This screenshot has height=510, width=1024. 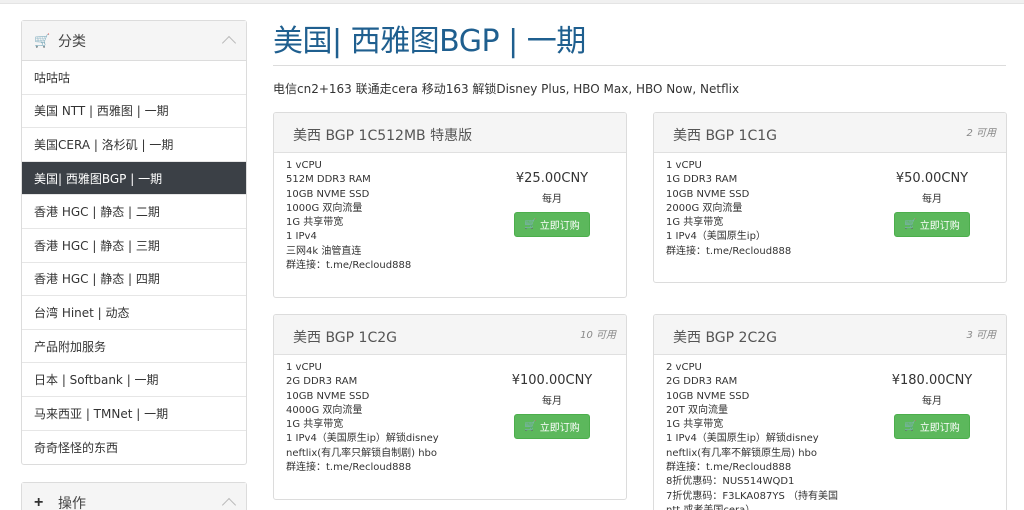 I want to click on product-card-header: 美西 BGP 2C2G 3 可用, so click(x=830, y=335).